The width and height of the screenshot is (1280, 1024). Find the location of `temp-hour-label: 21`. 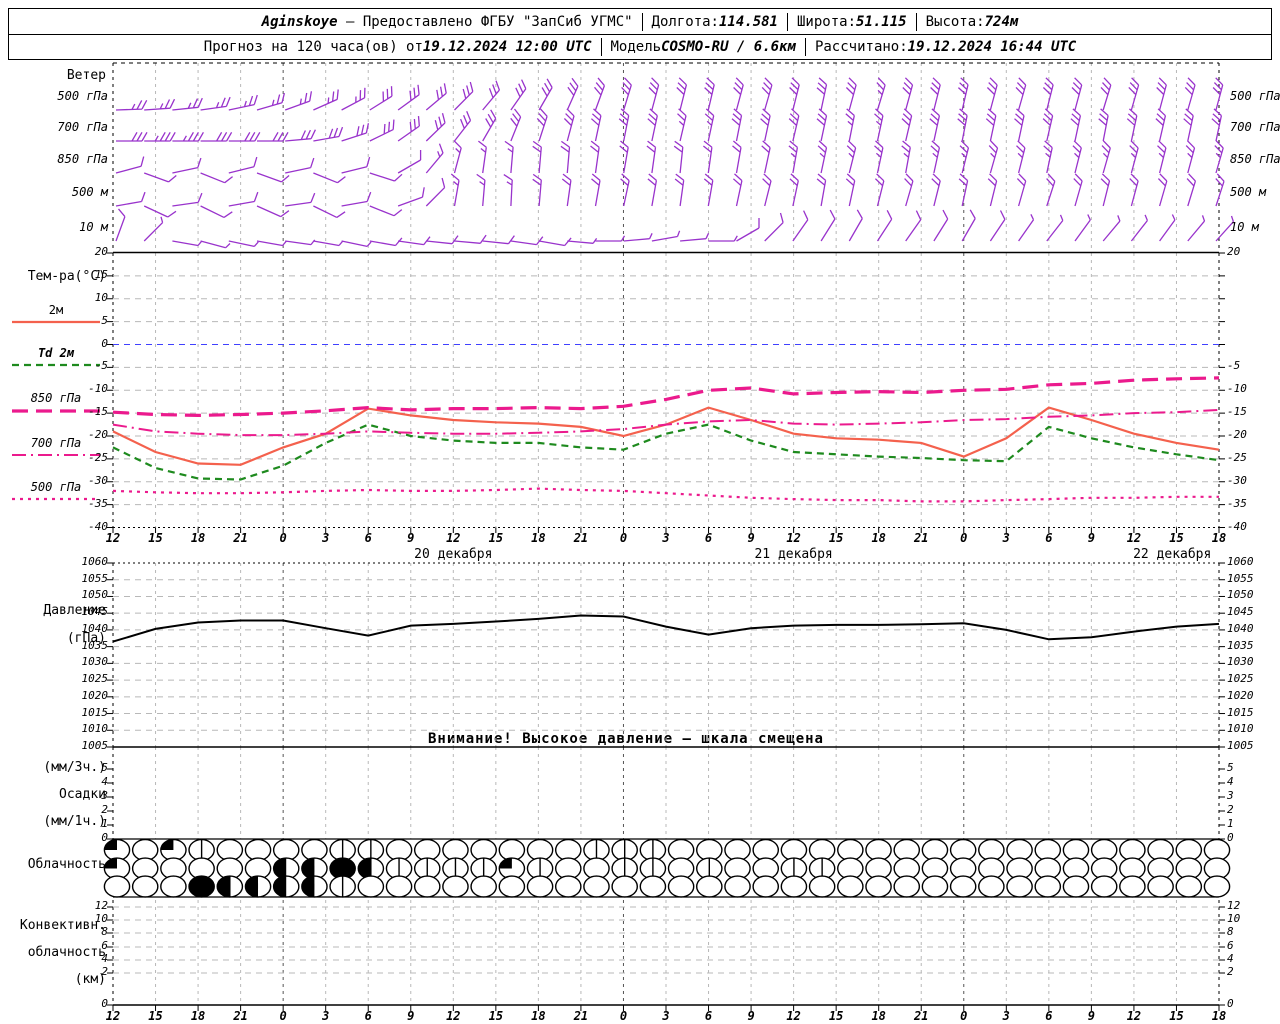

temp-hour-label: 21 is located at coordinates (921, 538).